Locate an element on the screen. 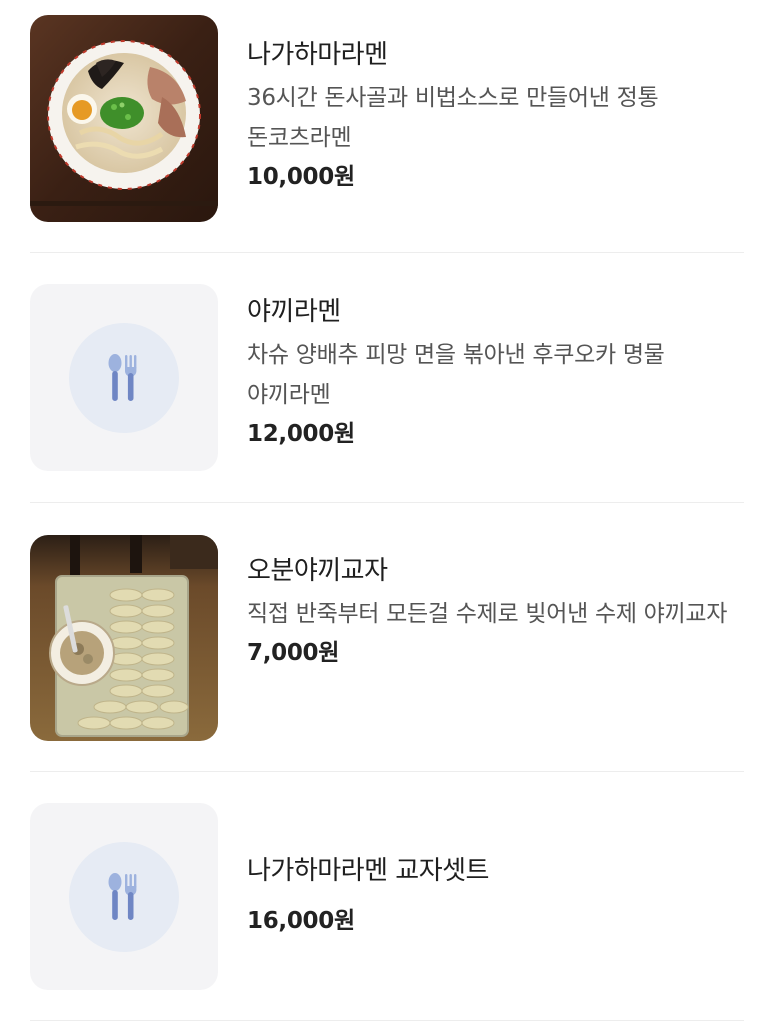  menu-item-description: 직접 반죽부터 모든걸 수제로 빚어낸 수제 야끼교자 is located at coordinates (487, 614).